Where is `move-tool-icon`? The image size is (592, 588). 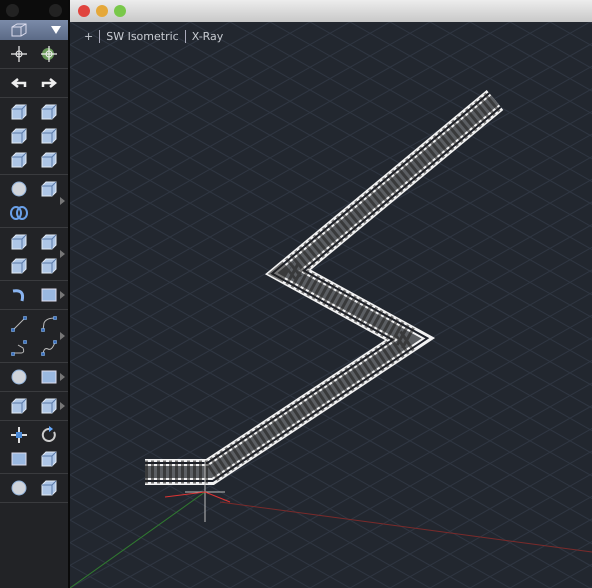
move-tool-icon is located at coordinates (19, 435).